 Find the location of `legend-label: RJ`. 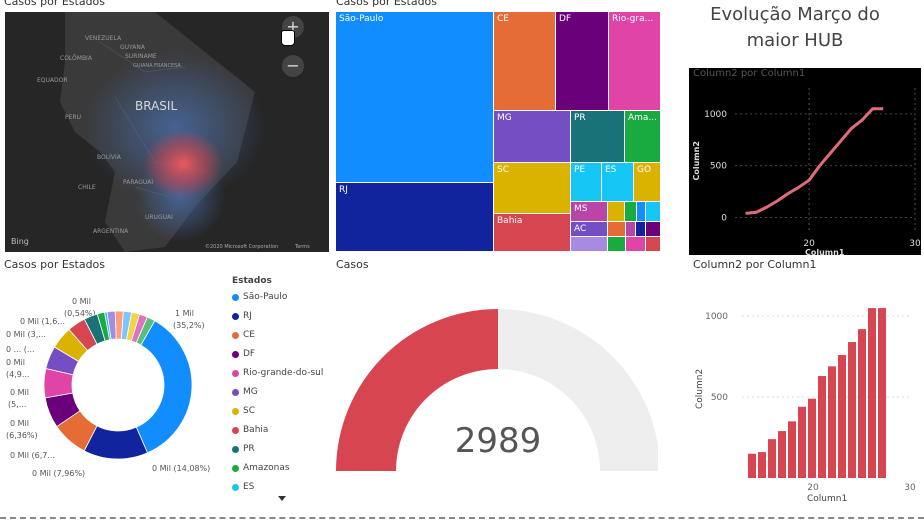

legend-label: RJ is located at coordinates (247, 316).